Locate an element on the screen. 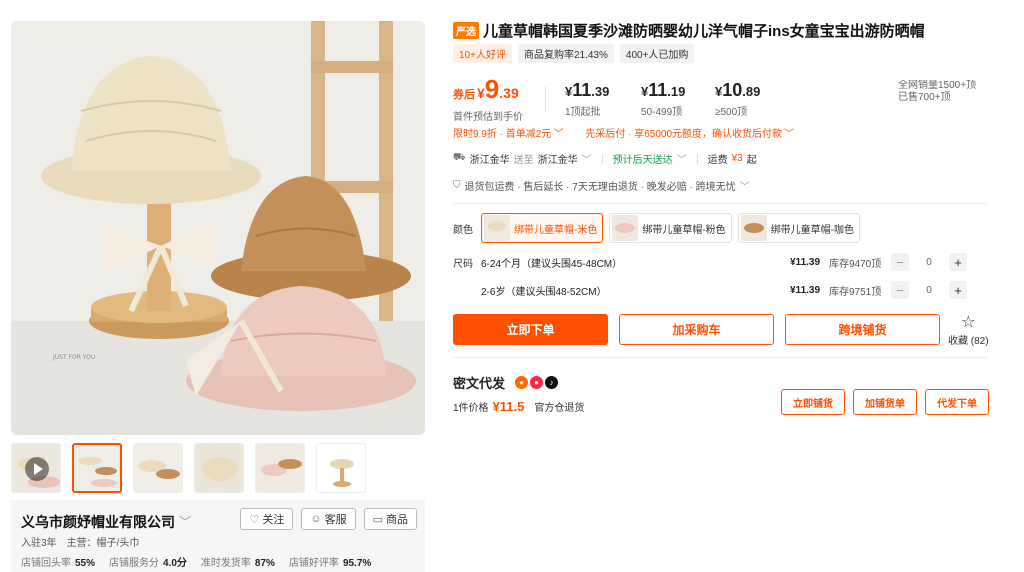 The image size is (1024, 572). list-now-button: 立即铺货 is located at coordinates (813, 402).